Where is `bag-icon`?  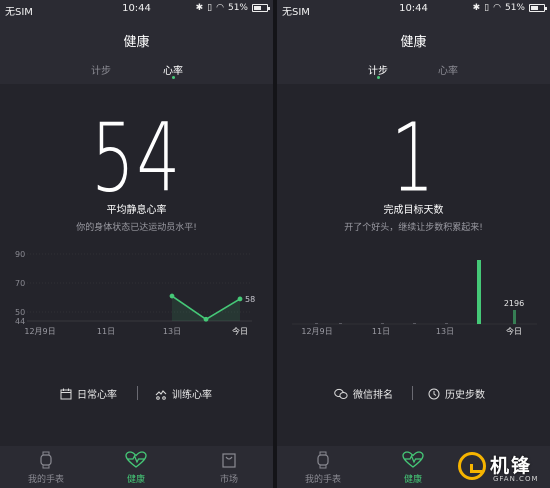
bag-icon is located at coordinates (229, 460).